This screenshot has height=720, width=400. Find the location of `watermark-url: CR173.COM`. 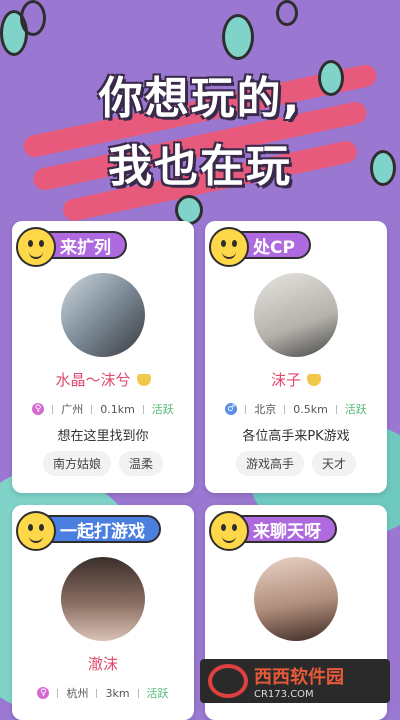

watermark-url: CR173.COM is located at coordinates (284, 694).